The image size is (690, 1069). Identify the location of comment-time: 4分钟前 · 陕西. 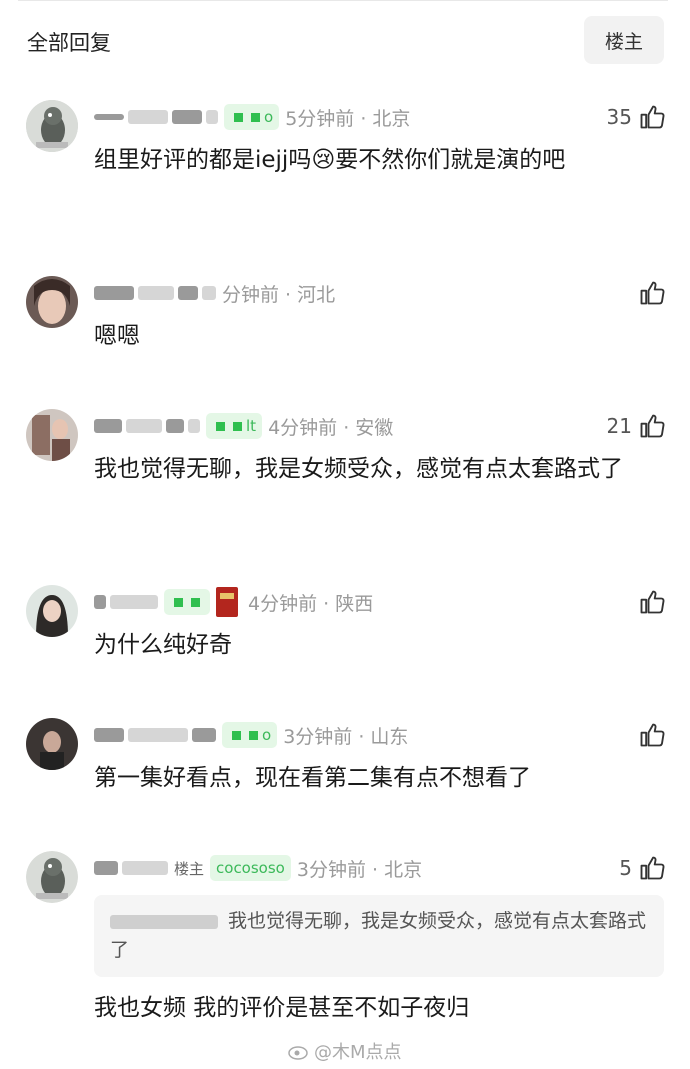
(311, 603).